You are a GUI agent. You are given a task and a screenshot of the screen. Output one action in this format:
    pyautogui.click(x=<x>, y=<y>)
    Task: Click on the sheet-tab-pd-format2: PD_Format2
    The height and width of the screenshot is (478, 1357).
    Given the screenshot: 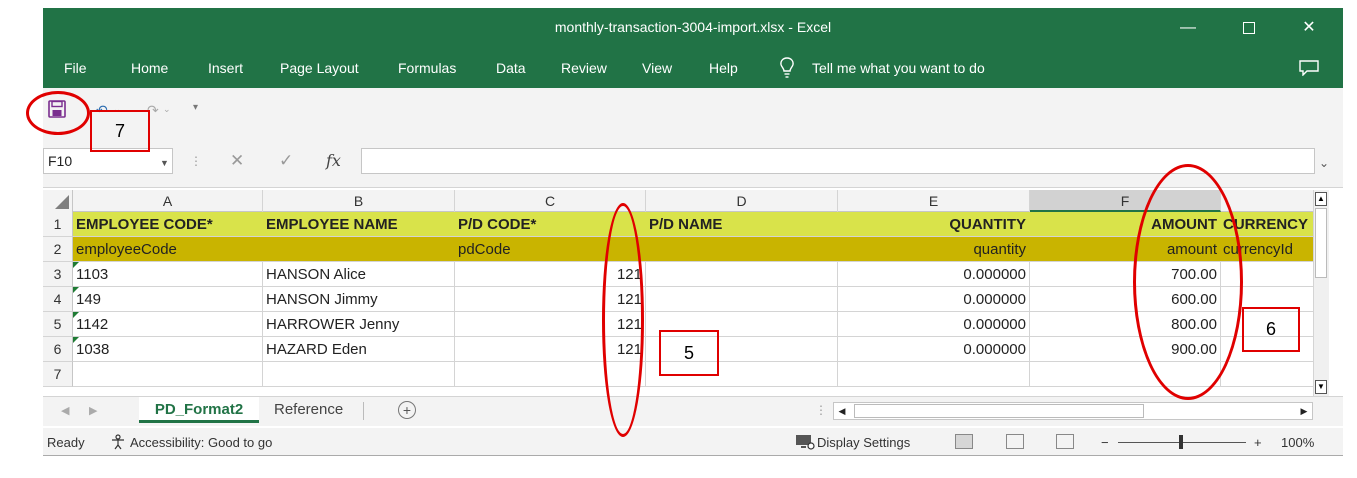 What is the action you would take?
    pyautogui.click(x=199, y=410)
    